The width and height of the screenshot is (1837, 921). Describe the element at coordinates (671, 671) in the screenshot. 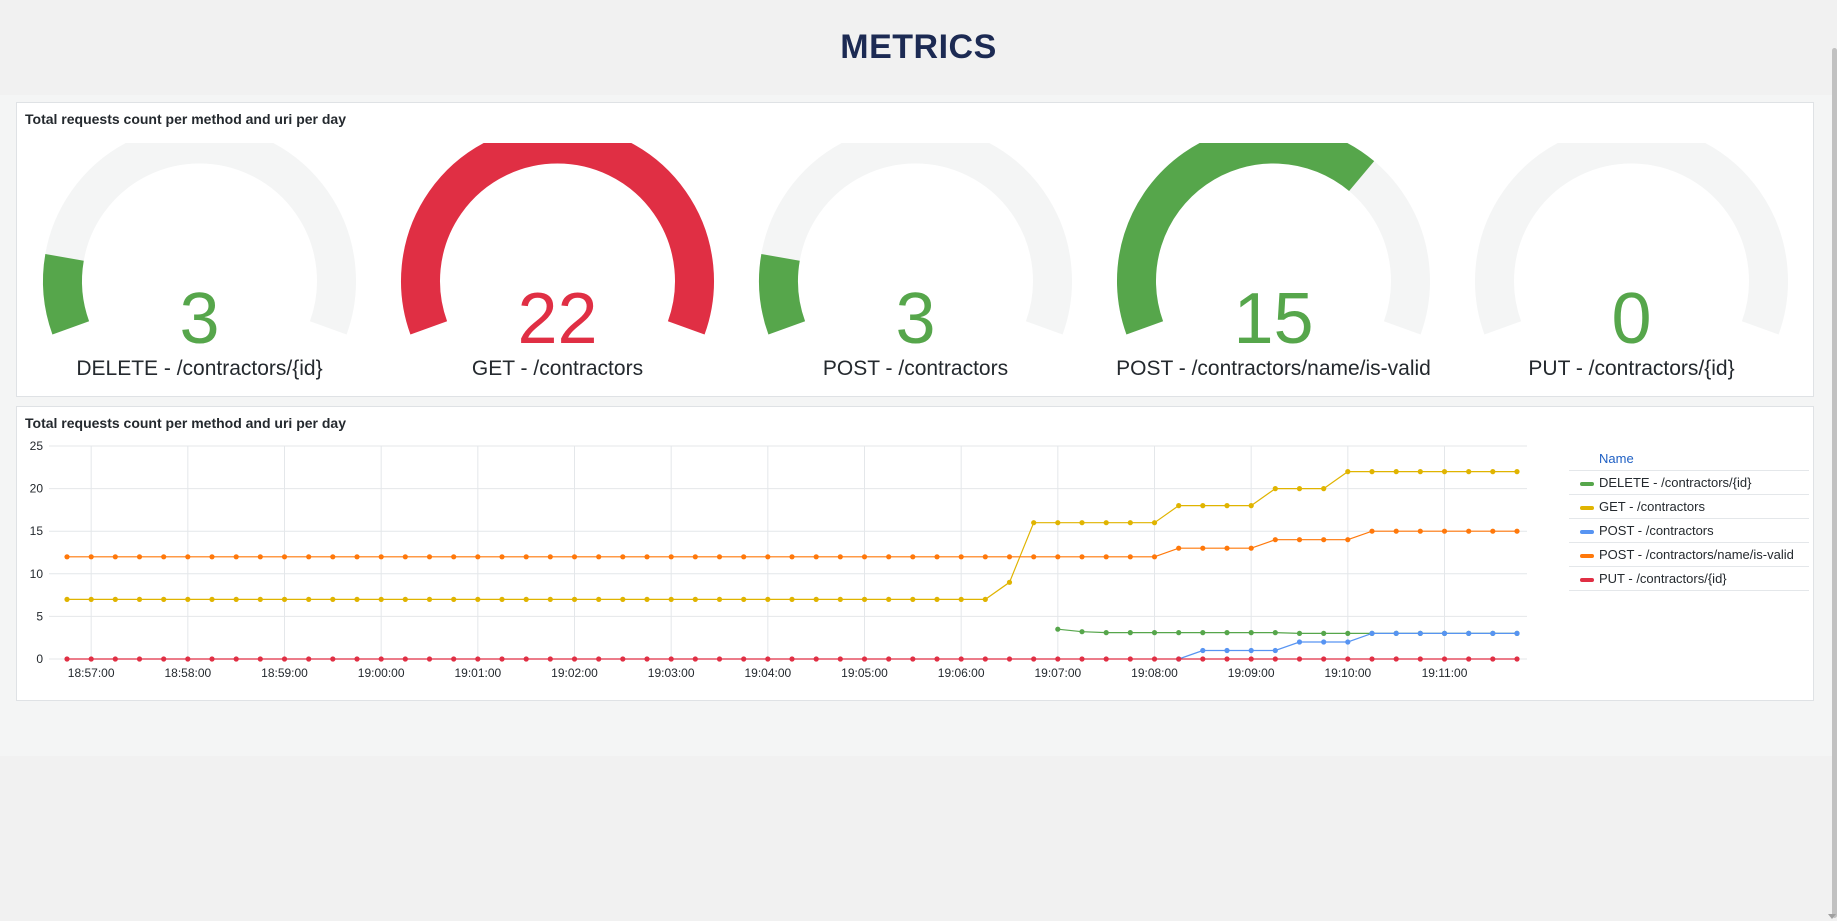

I see `x-tick-label: 19:03:00` at that location.